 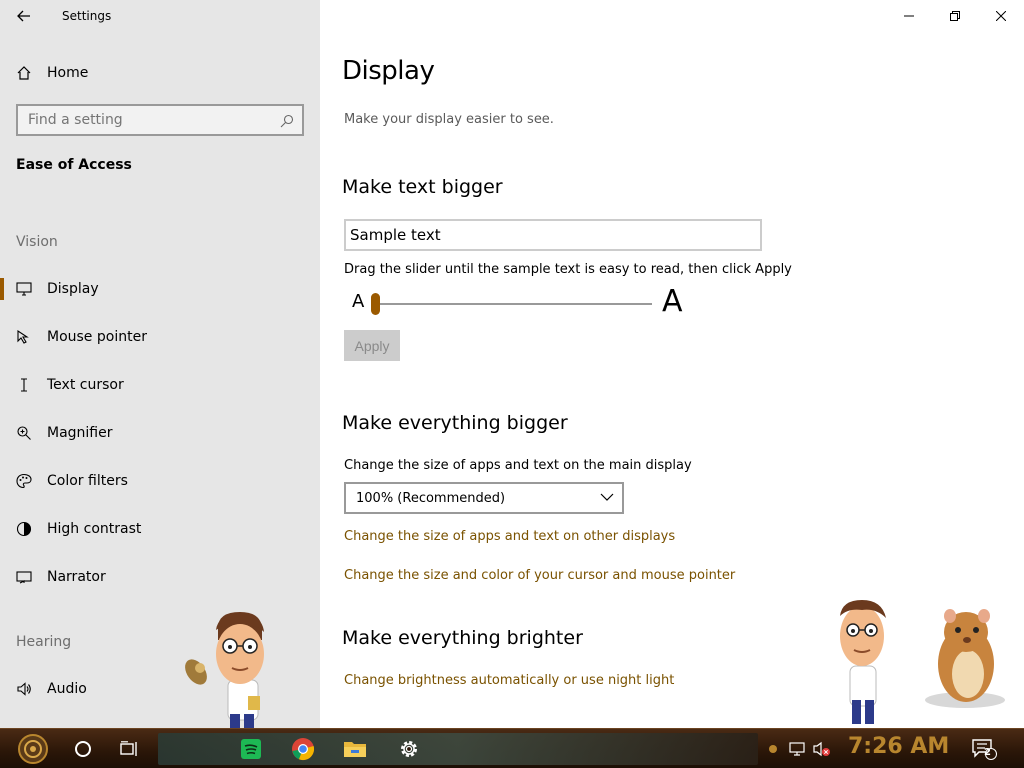 What do you see at coordinates (160, 481) in the screenshot?
I see `sidebar-item-color-filters: Color filters` at bounding box center [160, 481].